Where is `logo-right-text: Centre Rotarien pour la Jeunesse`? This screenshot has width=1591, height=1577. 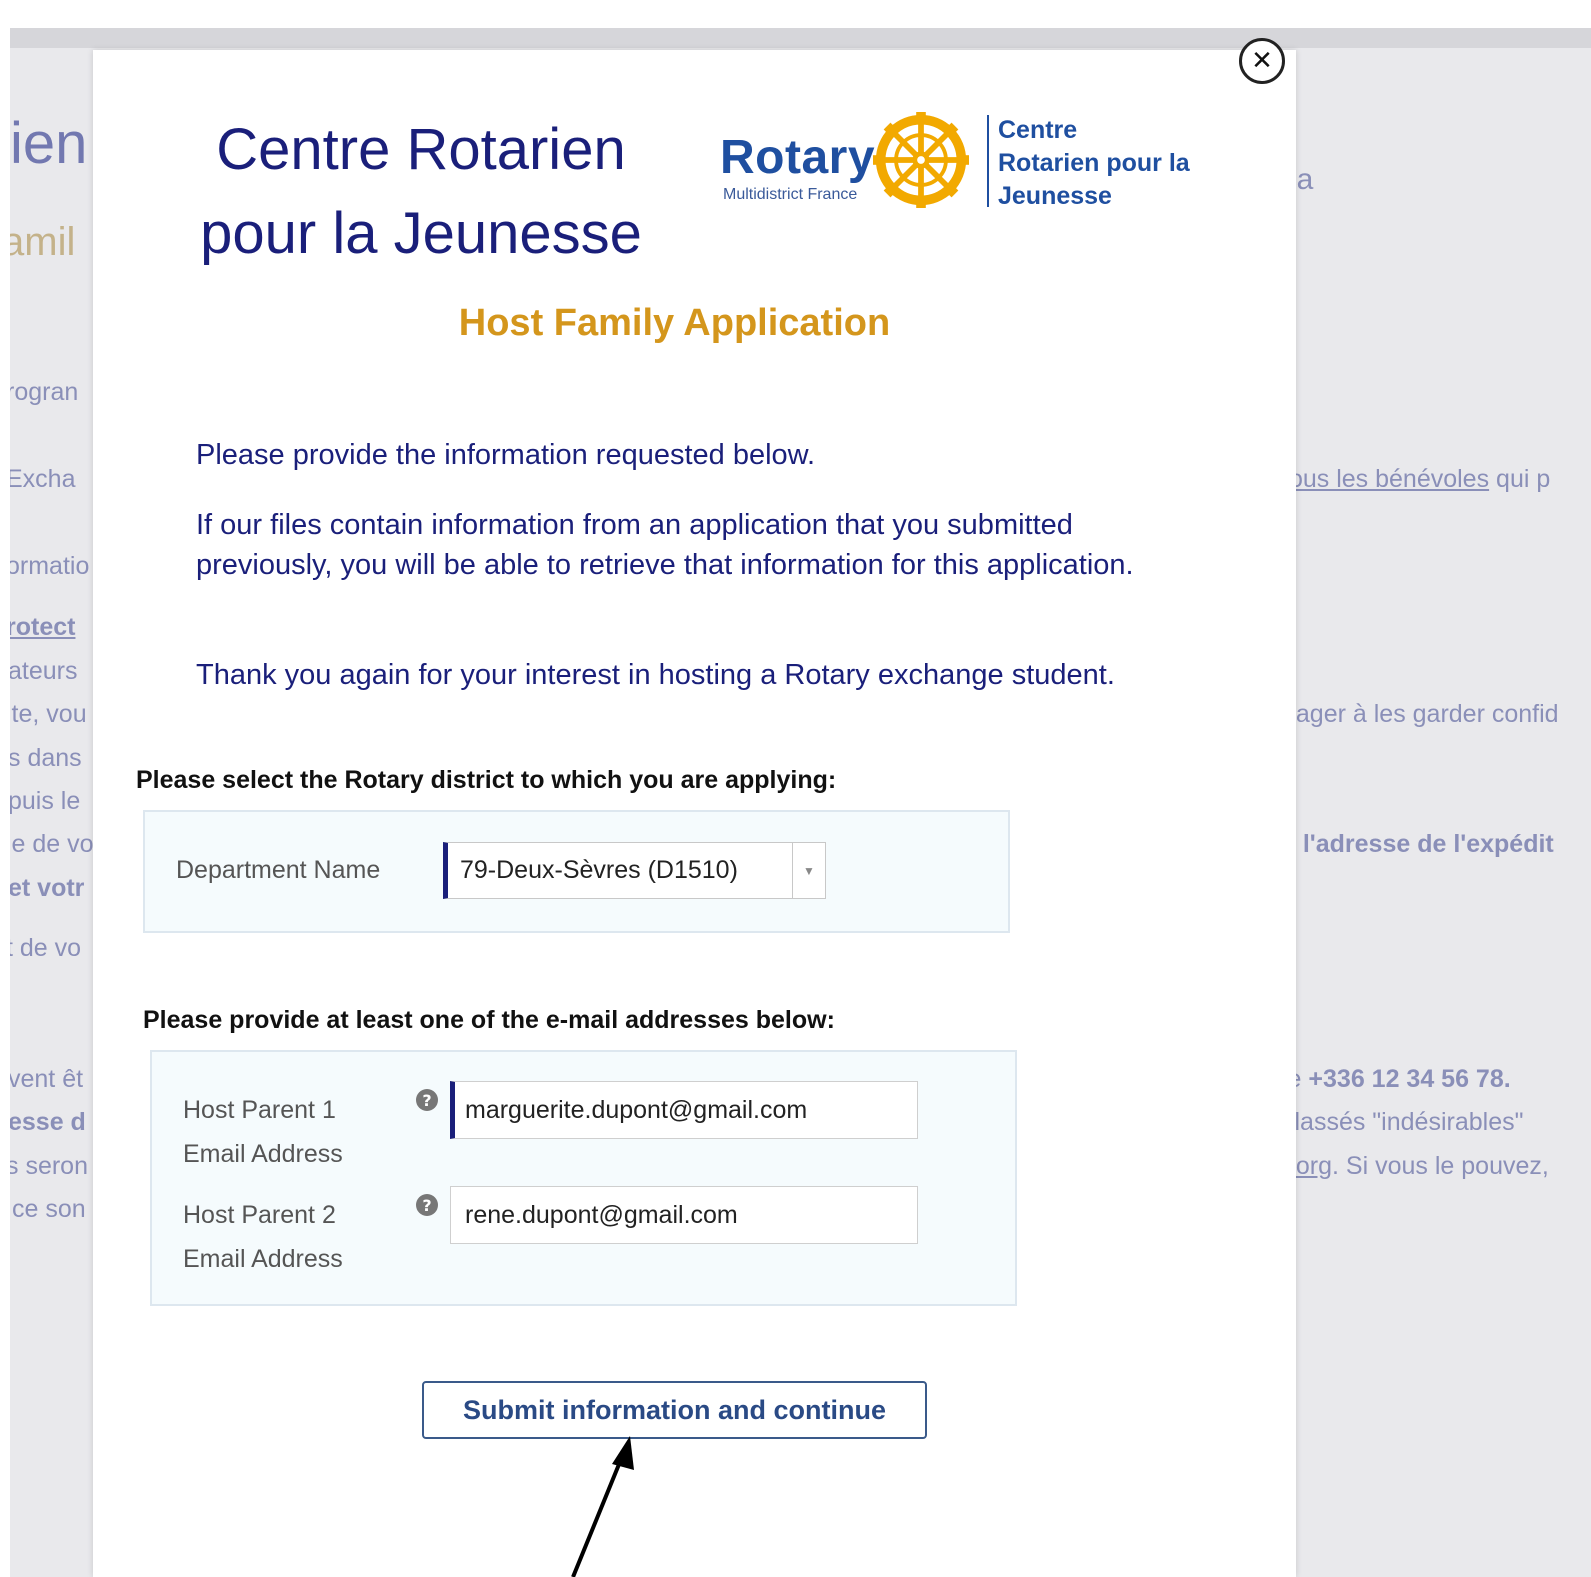 logo-right-text: Centre Rotarien pour la Jeunesse is located at coordinates (1094, 163).